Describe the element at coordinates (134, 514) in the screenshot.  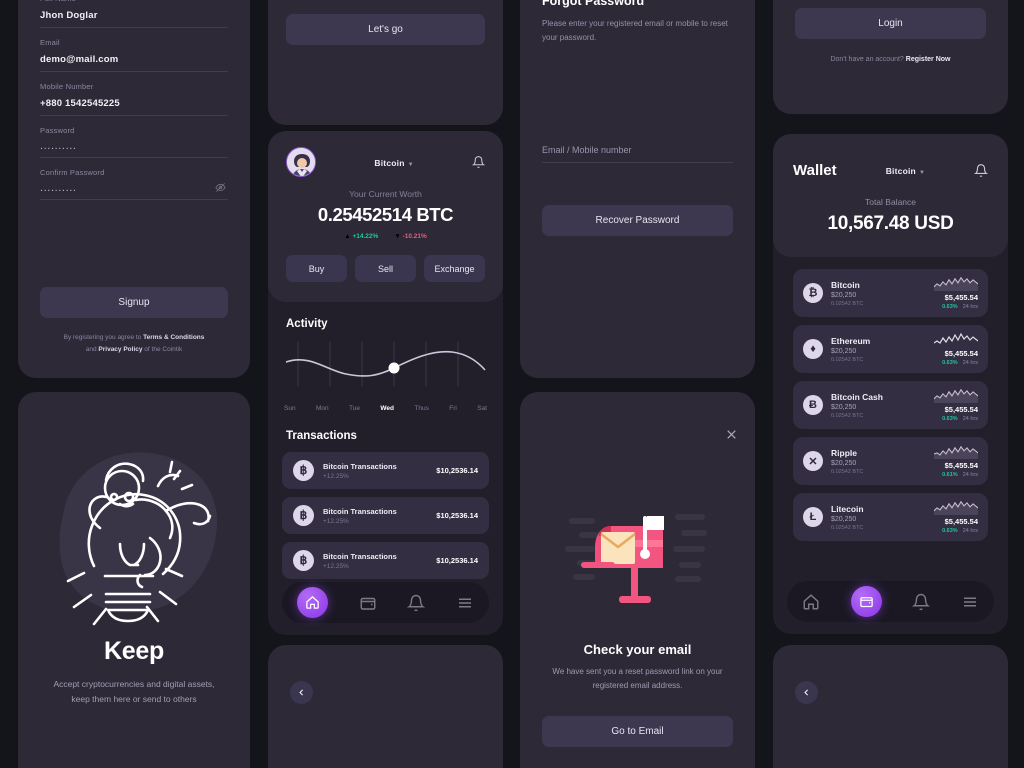
I see `lightbulb-idea-illustration` at that location.